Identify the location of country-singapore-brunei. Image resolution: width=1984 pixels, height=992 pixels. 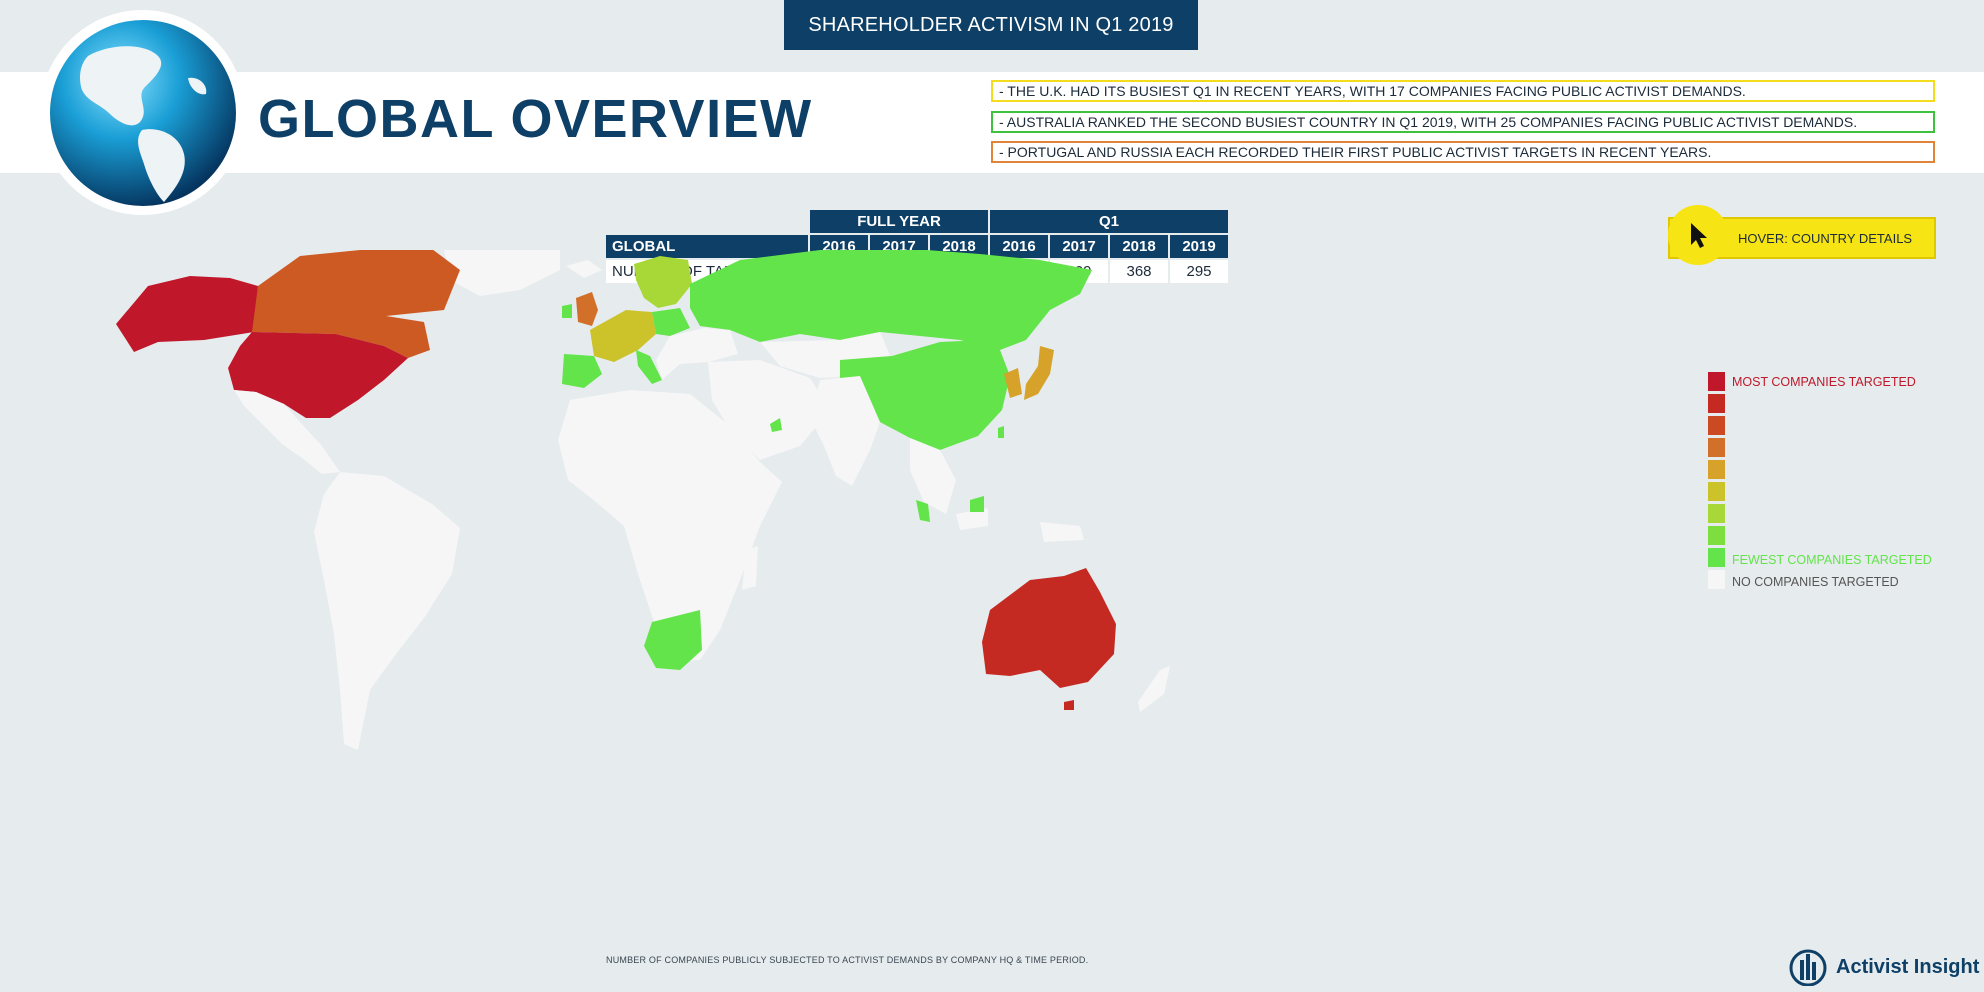
(977, 504).